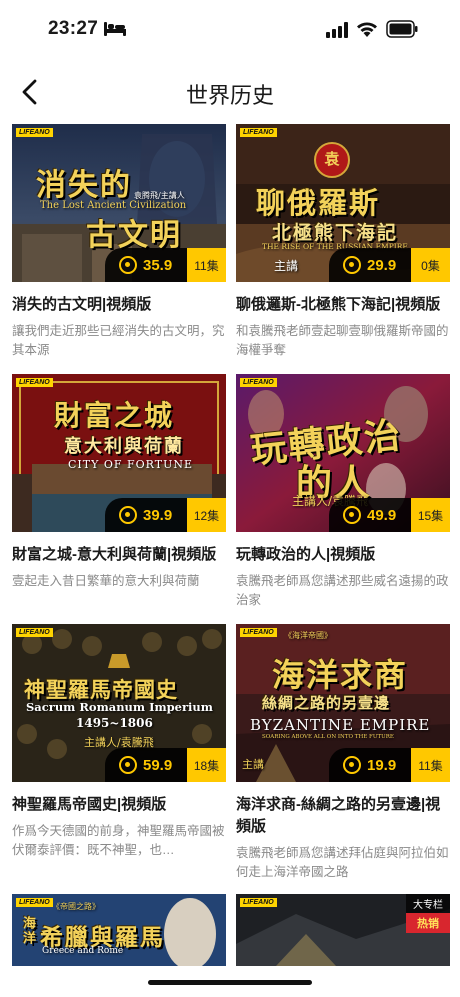  Describe the element at coordinates (326, 703) in the screenshot. I see `cover-title-line2: 絲綢之路的另壹邊` at that location.